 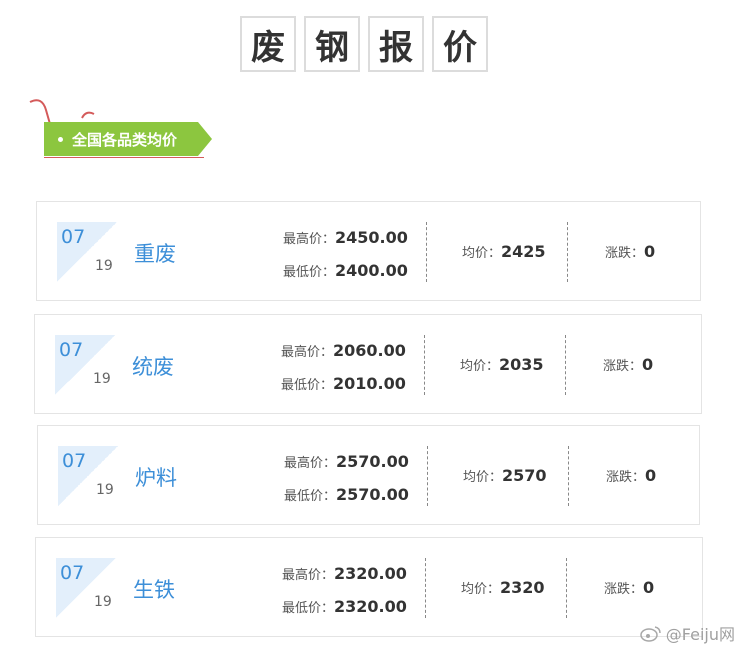 What do you see at coordinates (369, 383) in the screenshot?
I see `low-price-value: 2010.00` at bounding box center [369, 383].